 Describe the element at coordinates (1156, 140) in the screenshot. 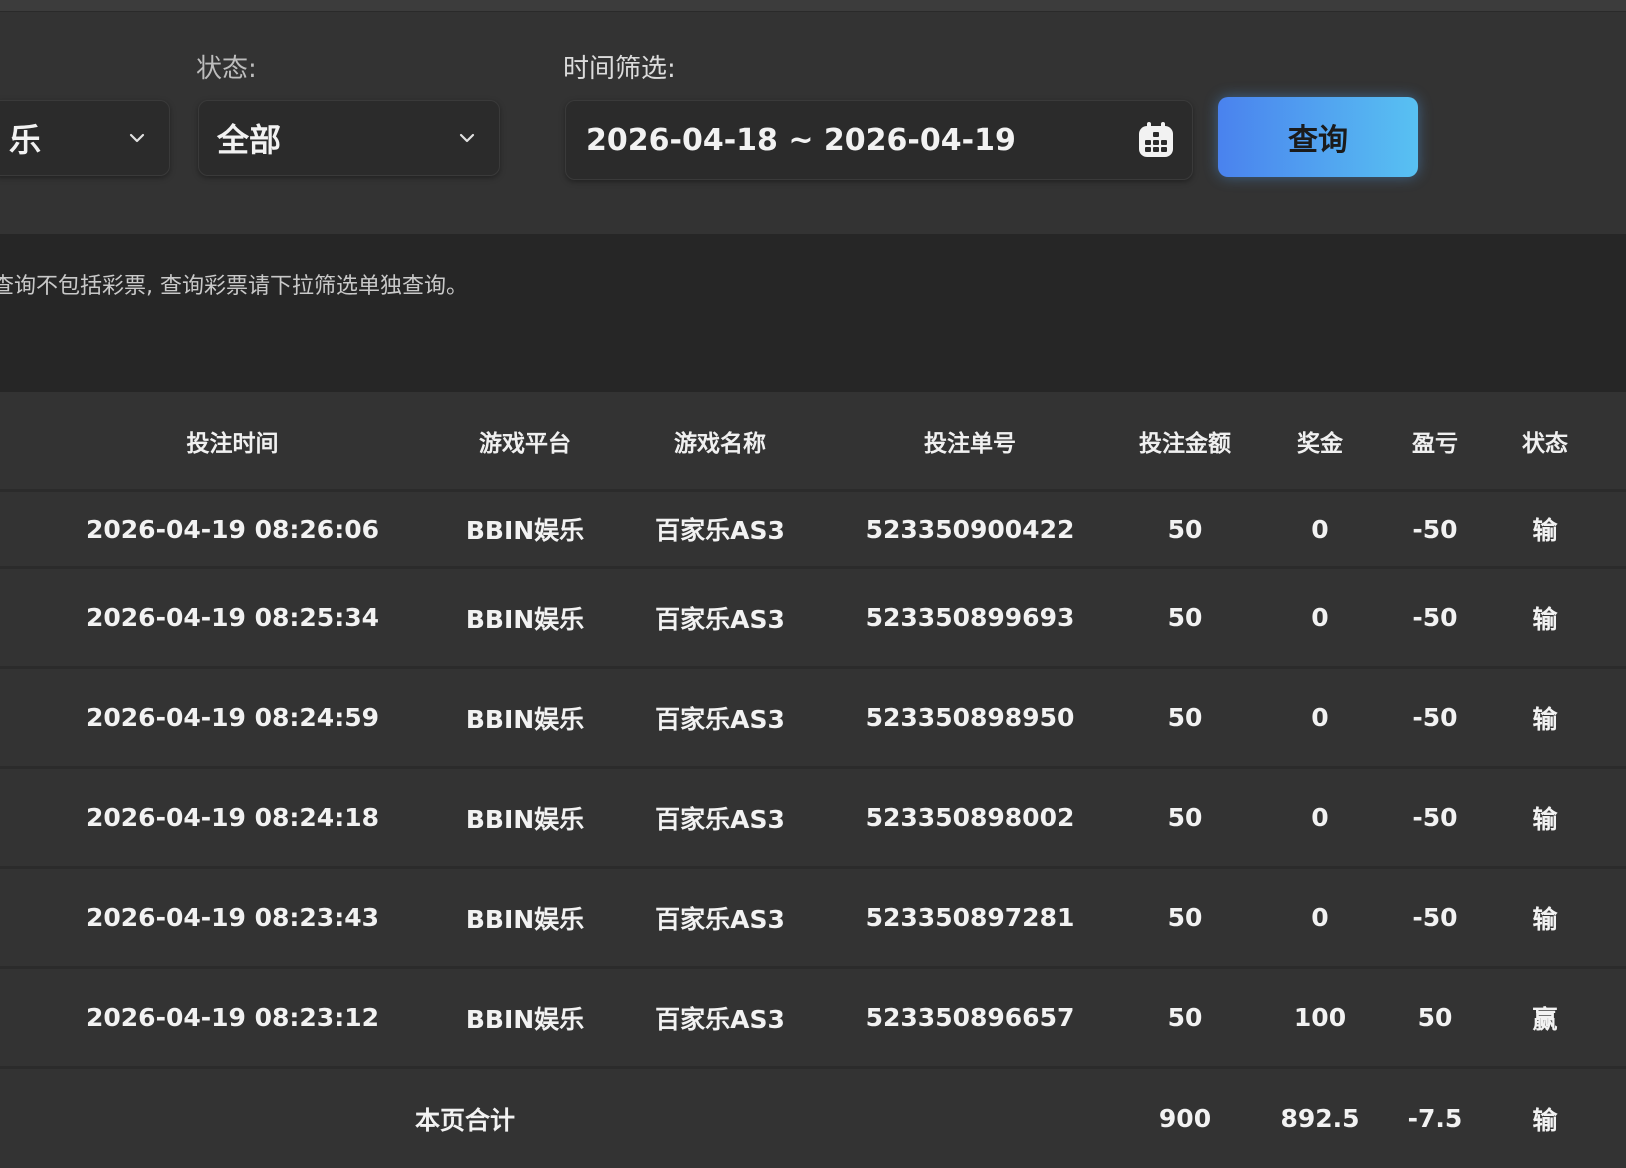

I see `calendar-icon` at that location.